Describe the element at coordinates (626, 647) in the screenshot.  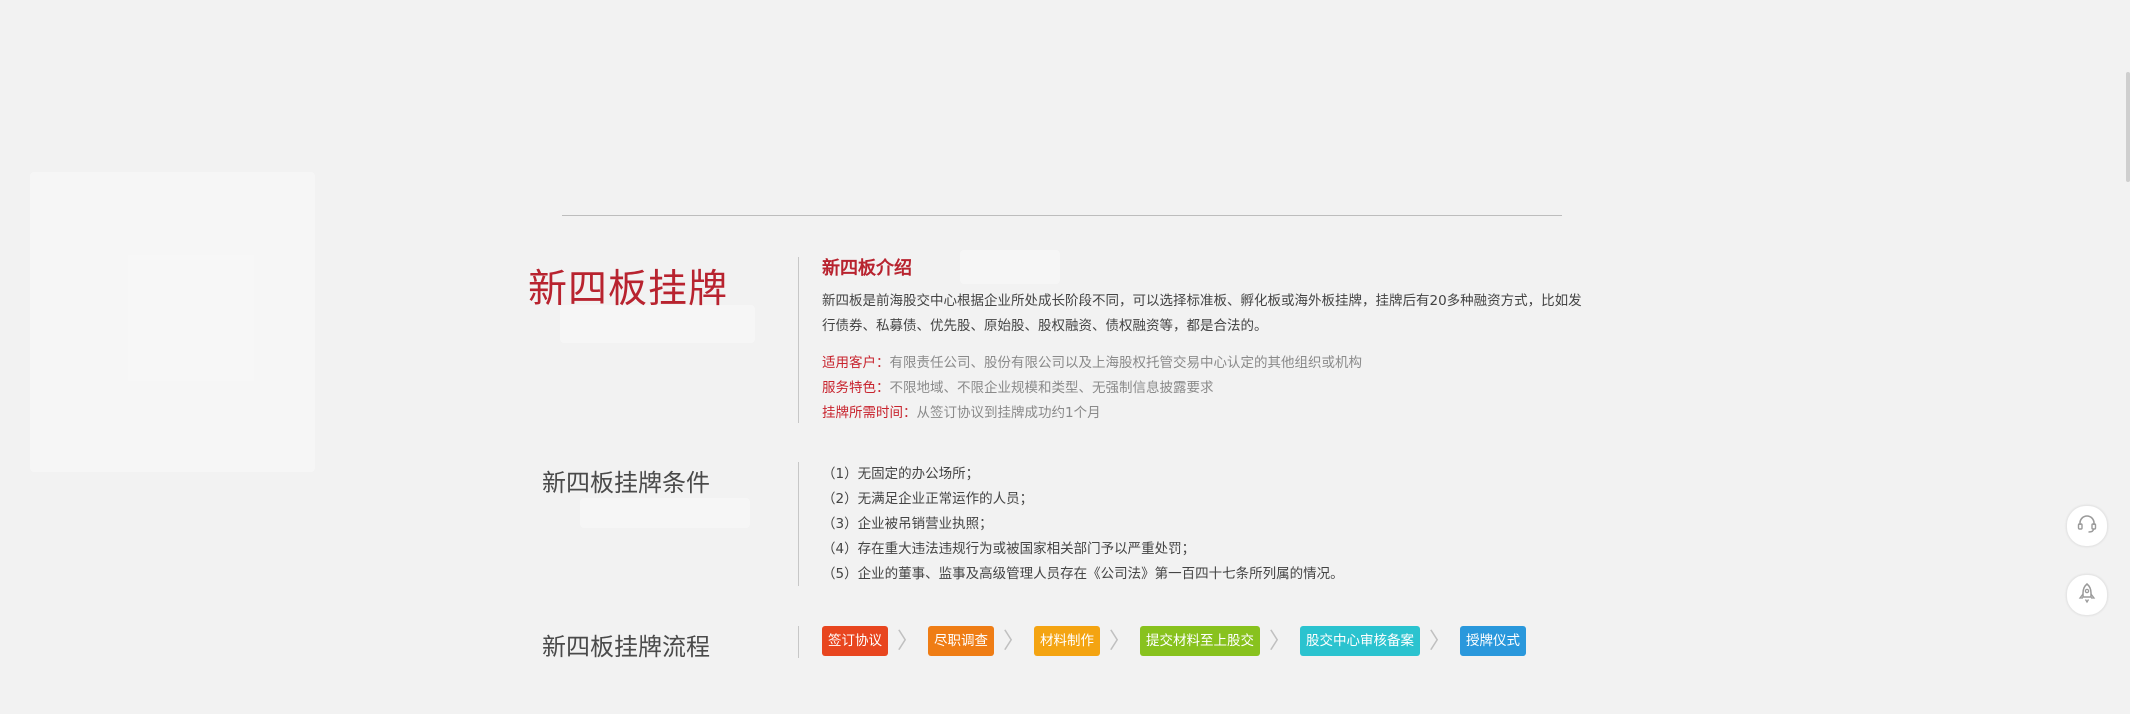
I see `process-title: 新四板挂牌流程` at that location.